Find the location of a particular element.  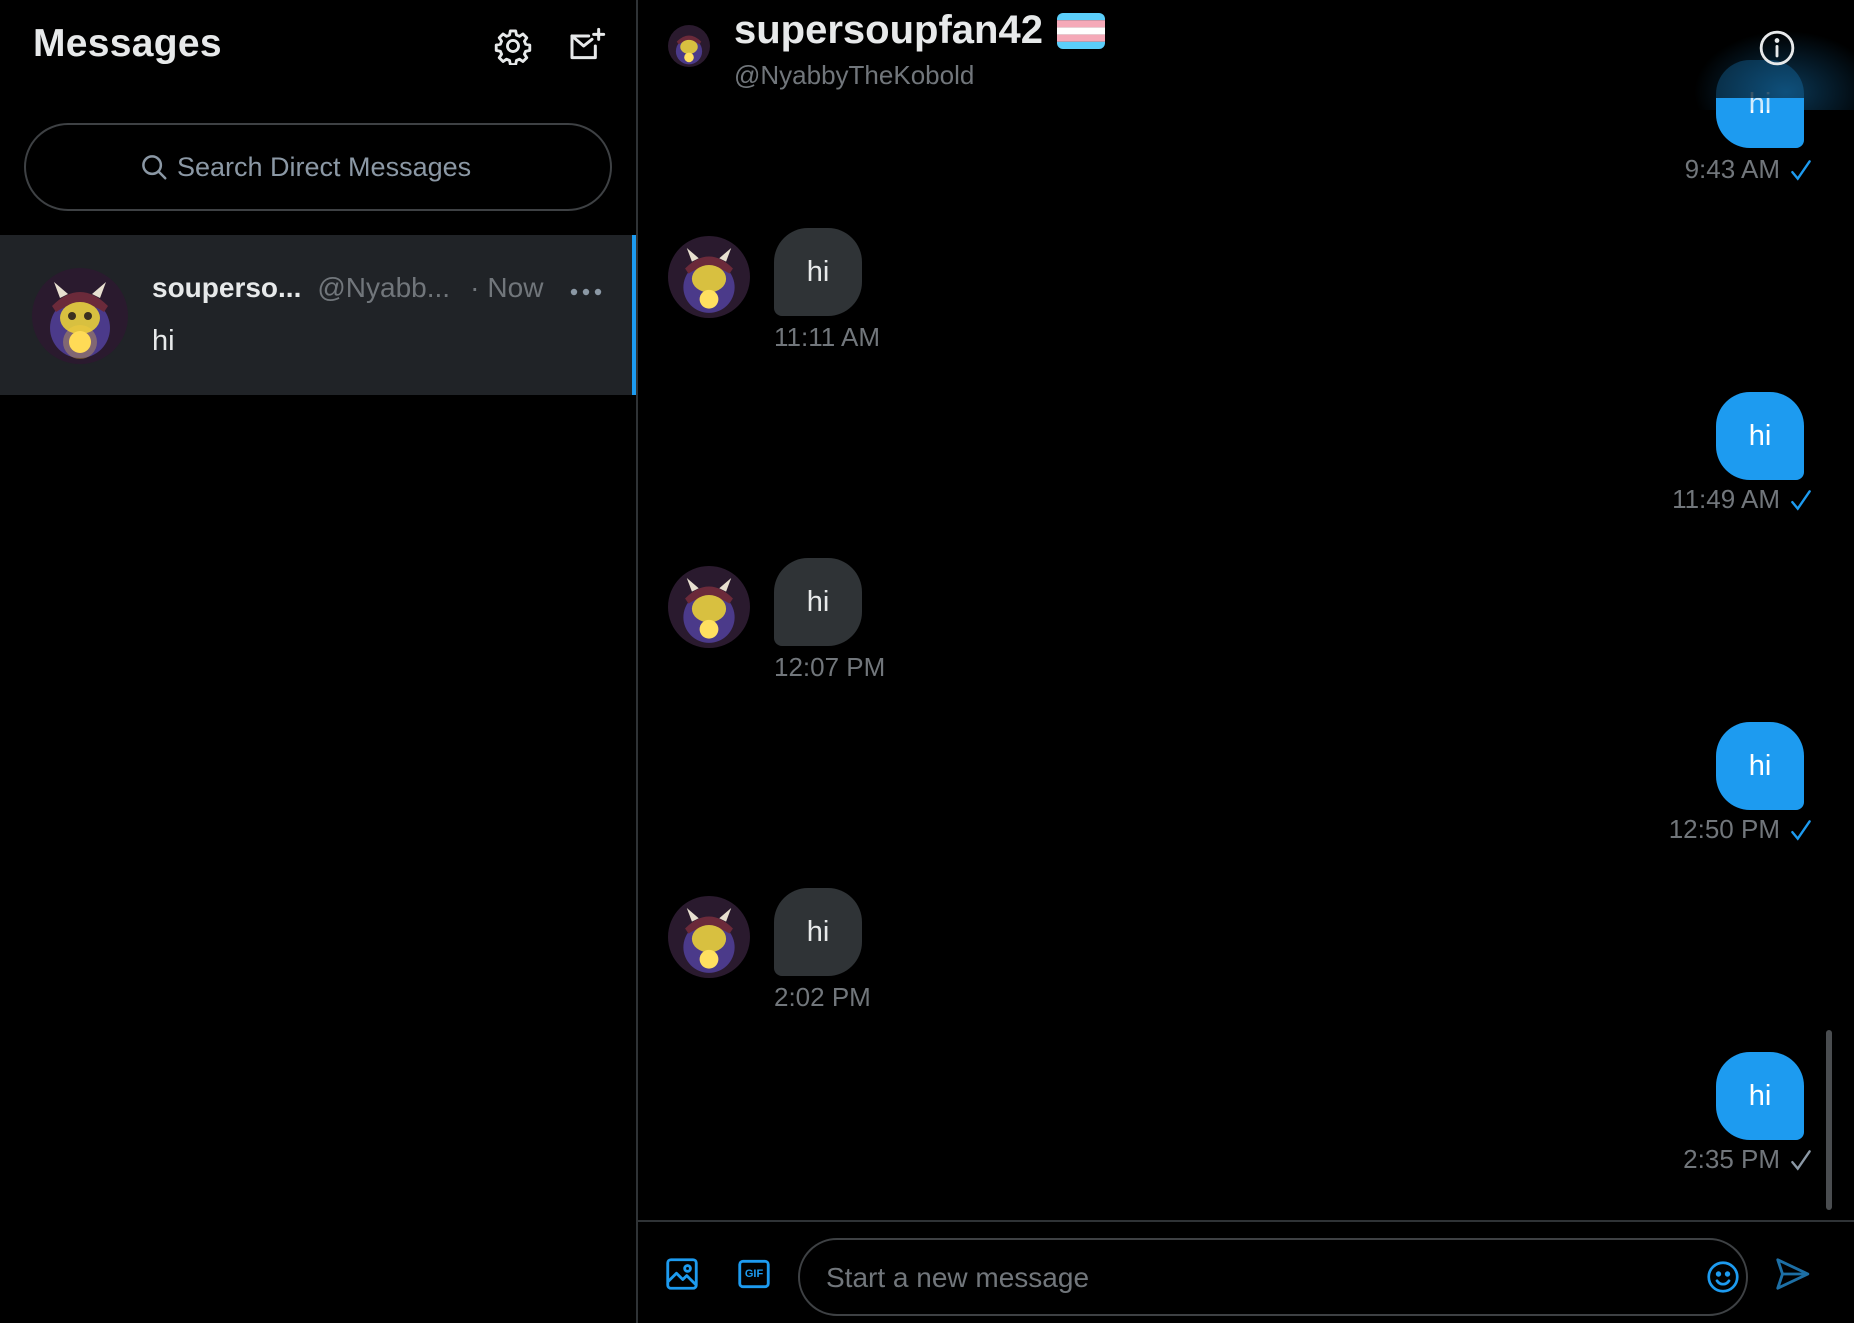

message-timestamp: 11:49 AM is located at coordinates (1743, 499).